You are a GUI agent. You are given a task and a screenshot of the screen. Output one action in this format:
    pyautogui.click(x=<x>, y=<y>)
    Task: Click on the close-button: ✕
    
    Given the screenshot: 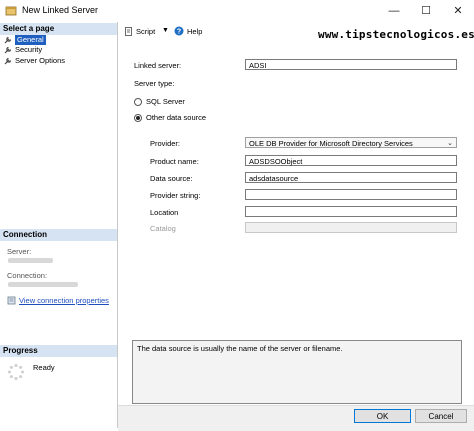 What is the action you would take?
    pyautogui.click(x=458, y=11)
    